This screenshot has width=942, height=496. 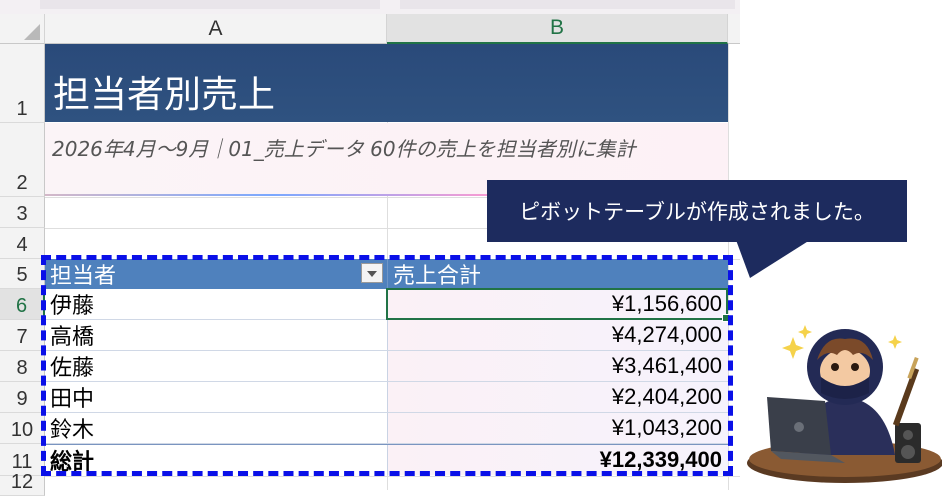 What do you see at coordinates (697, 211) in the screenshot?
I see `callout-bubble: ピボットテーブルが作成されました。` at bounding box center [697, 211].